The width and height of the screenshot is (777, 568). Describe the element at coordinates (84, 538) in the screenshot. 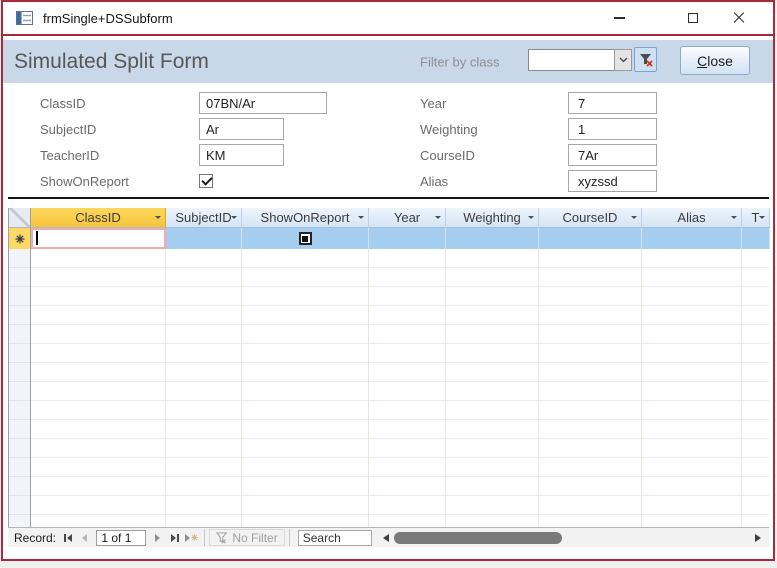

I see `previous-record-button` at that location.